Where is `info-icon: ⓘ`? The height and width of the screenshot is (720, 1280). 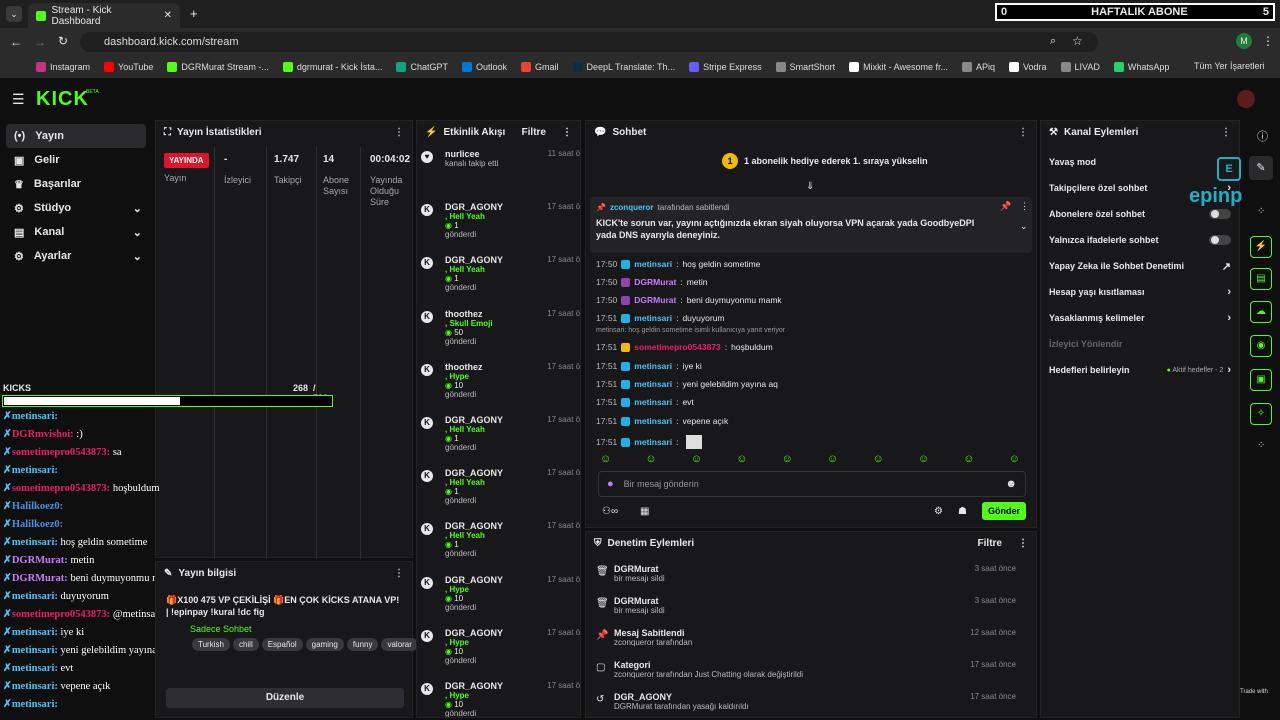
info-icon: ⓘ is located at coordinates (1262, 136).